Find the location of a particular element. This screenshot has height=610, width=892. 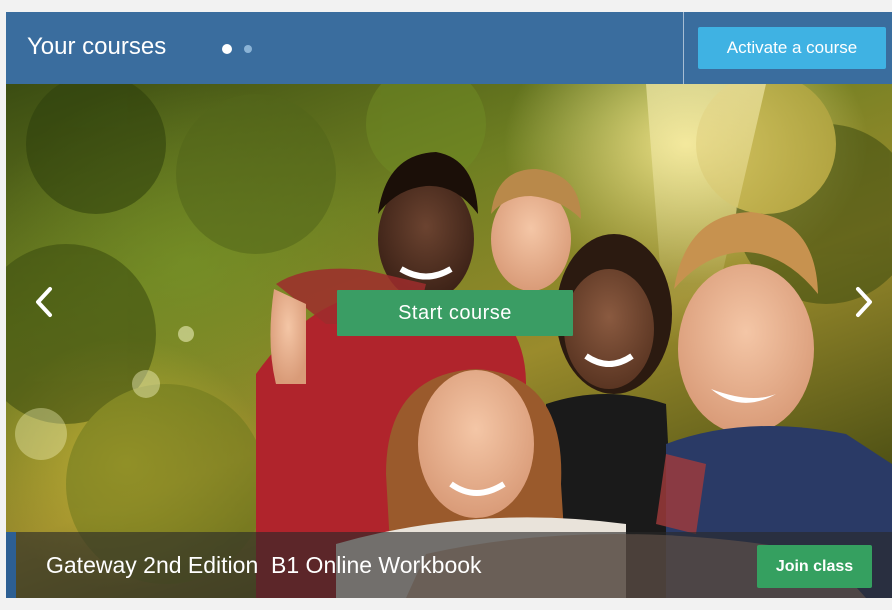

courses-header: Your courses Activate a course is located at coordinates (449, 48).